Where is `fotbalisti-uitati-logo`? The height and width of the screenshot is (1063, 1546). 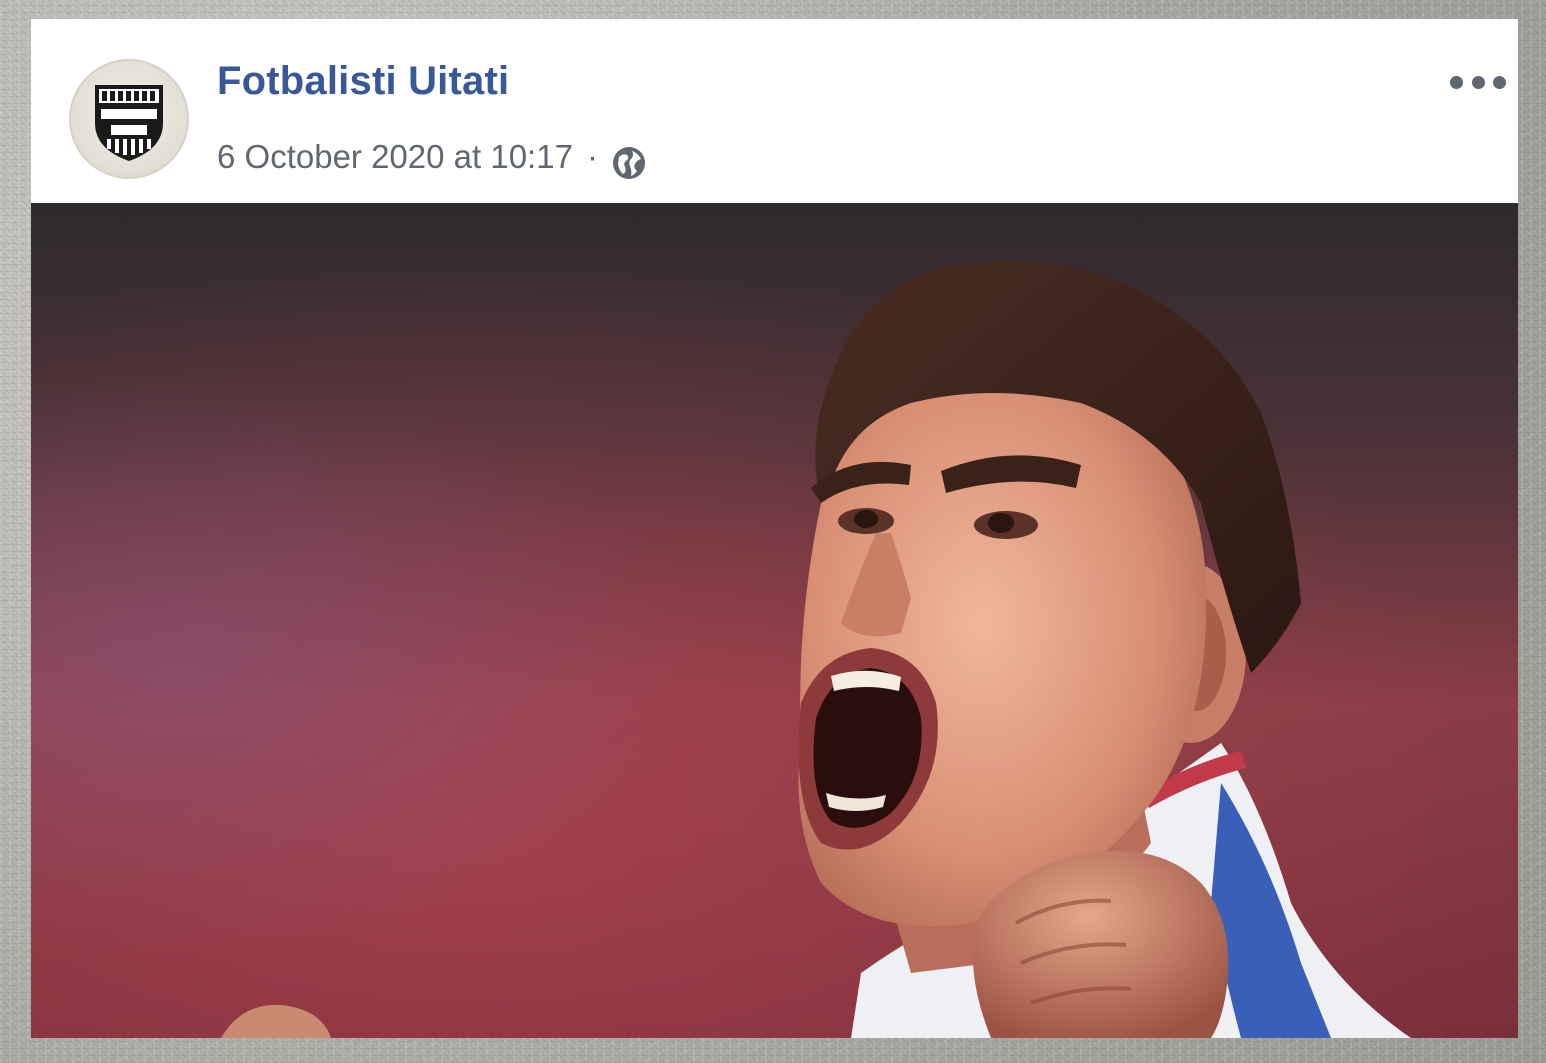 fotbalisti-uitati-logo is located at coordinates (129, 123).